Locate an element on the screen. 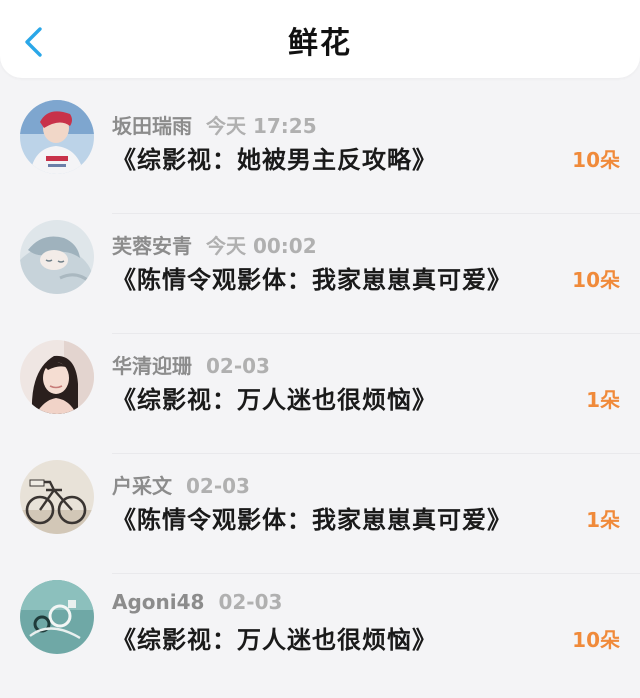  sender-name: 华清迎珊 is located at coordinates (152, 366).